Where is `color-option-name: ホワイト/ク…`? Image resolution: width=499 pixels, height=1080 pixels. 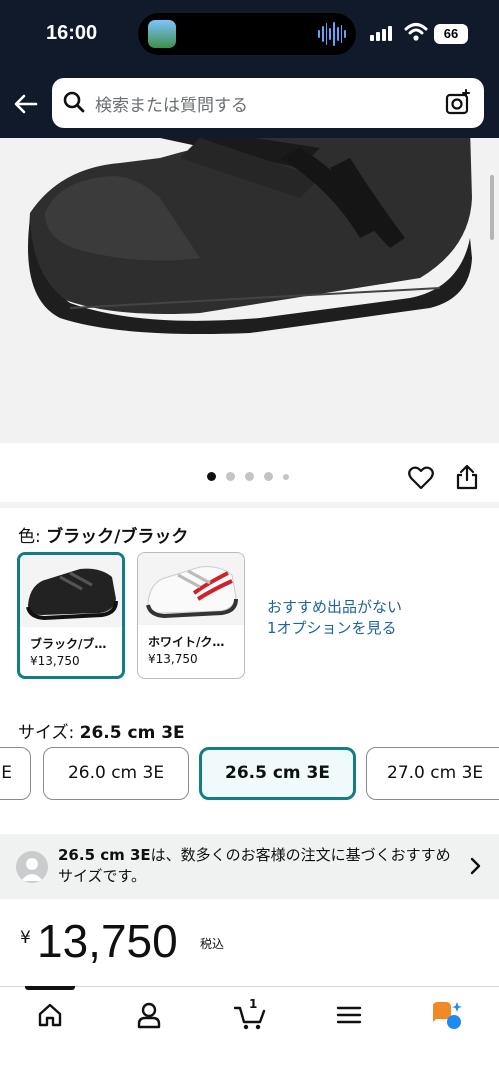
color-option-name: ホワイト/ク… is located at coordinates (186, 642).